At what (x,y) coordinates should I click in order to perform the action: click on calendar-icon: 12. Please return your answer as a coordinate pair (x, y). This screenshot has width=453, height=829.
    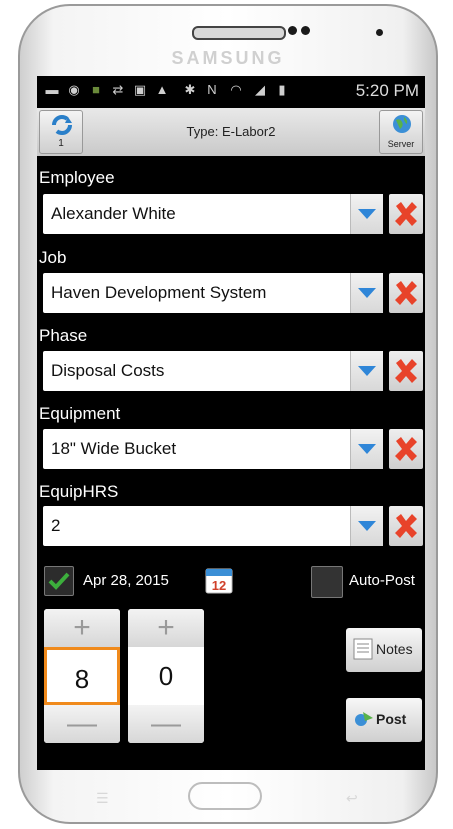
    Looking at the image, I should click on (219, 581).